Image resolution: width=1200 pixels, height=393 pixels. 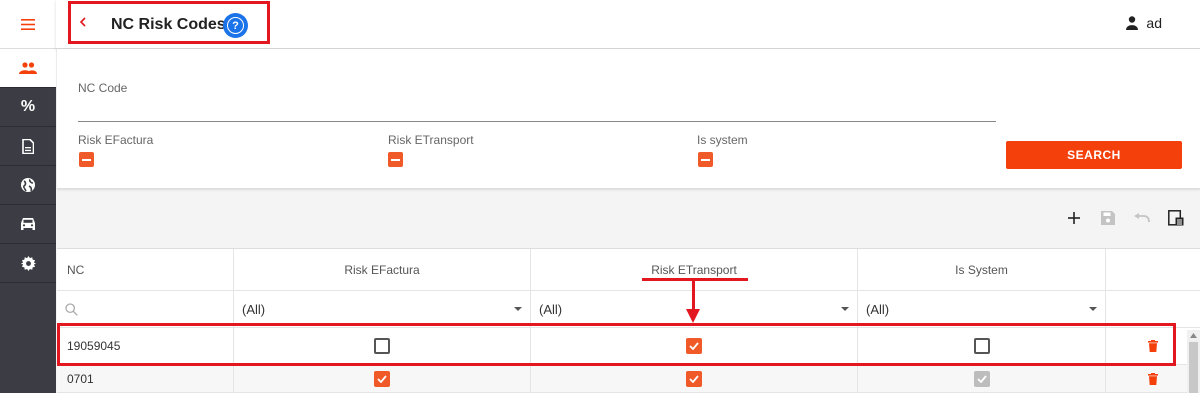 I want to click on risk-efactura-filter-select: (All), so click(x=382, y=309).